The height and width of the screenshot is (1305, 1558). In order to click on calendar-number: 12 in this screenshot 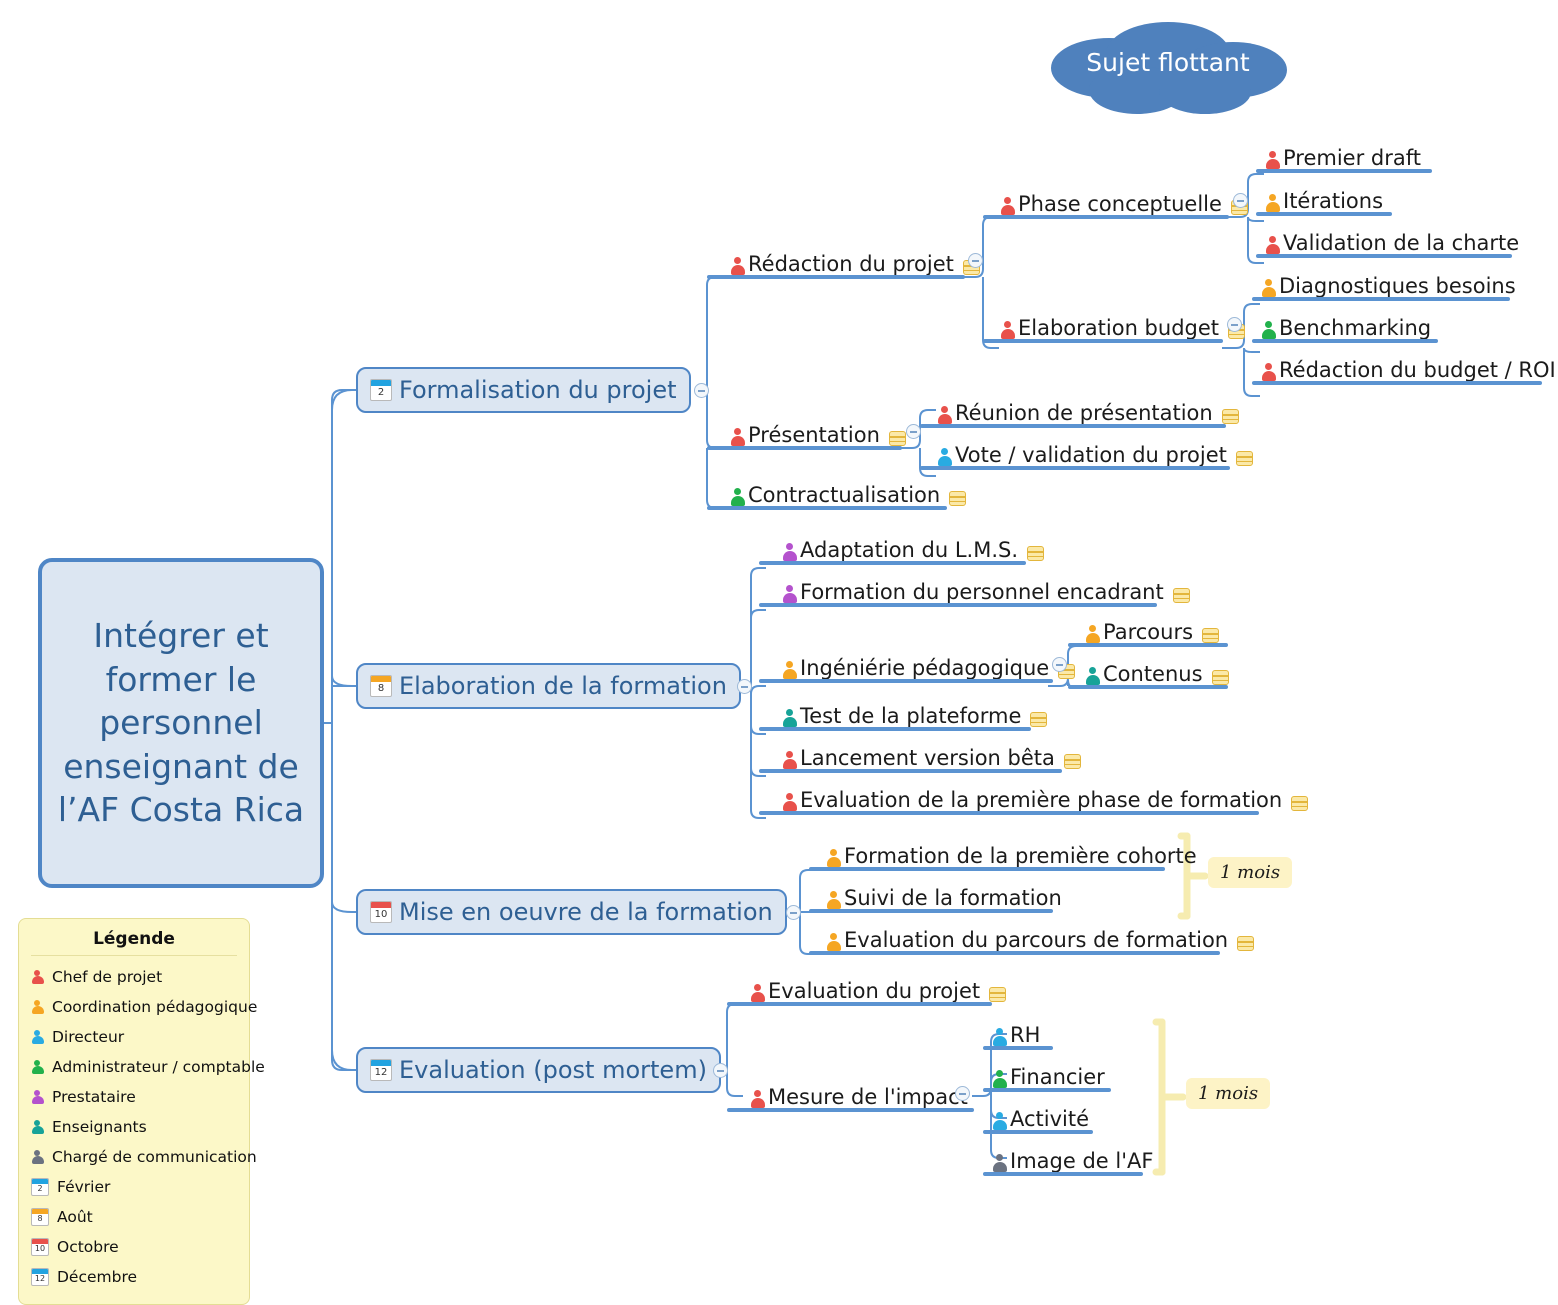, I will do `click(381, 1072)`.